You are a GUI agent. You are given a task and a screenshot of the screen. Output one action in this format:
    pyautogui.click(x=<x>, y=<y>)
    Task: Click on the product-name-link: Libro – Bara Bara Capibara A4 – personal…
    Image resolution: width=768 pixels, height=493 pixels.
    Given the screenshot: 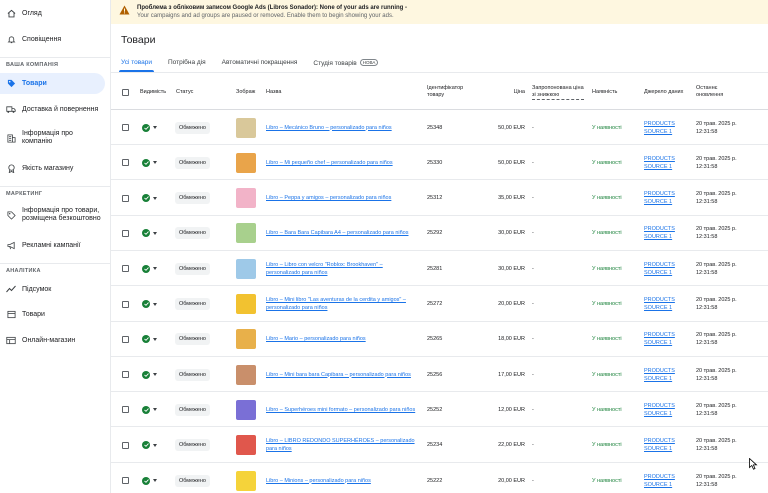 What is the action you would take?
    pyautogui.click(x=337, y=233)
    